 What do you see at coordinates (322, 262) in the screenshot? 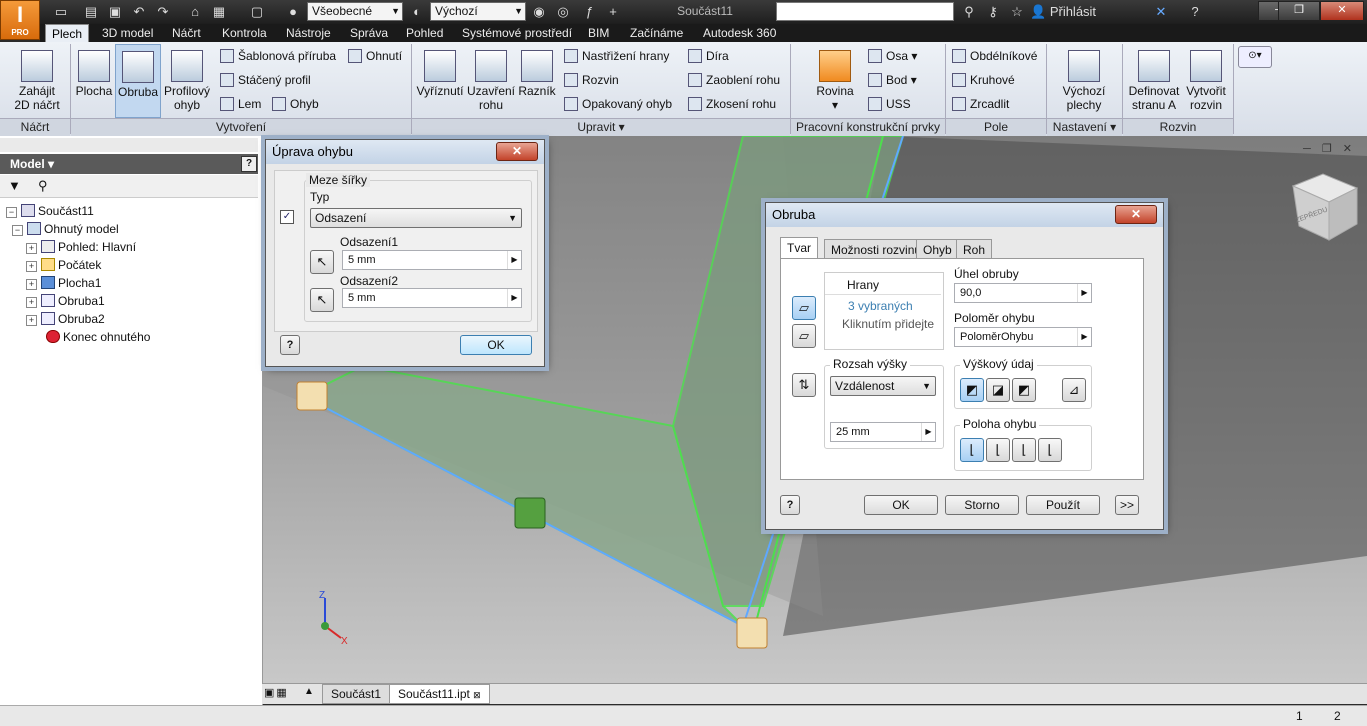
I see `offset1-select-icon: ↖` at bounding box center [322, 262].